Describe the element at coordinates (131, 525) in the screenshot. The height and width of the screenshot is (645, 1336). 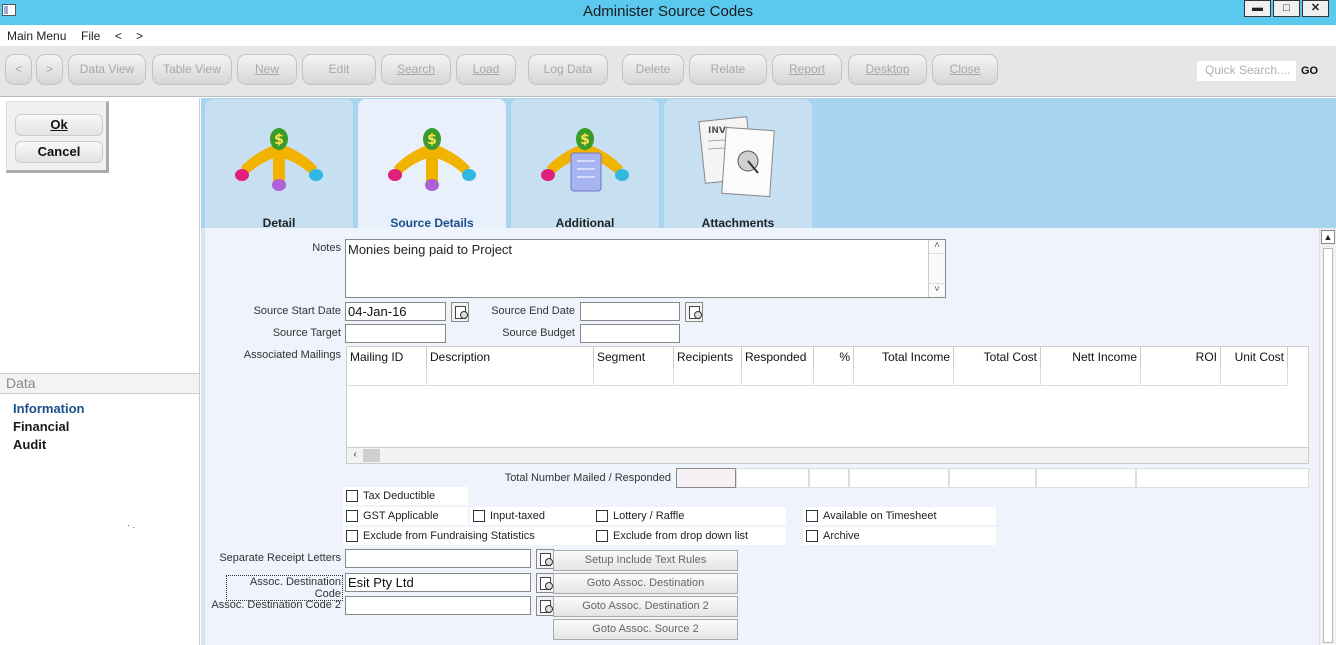
I see `stray-marks: · .` at that location.